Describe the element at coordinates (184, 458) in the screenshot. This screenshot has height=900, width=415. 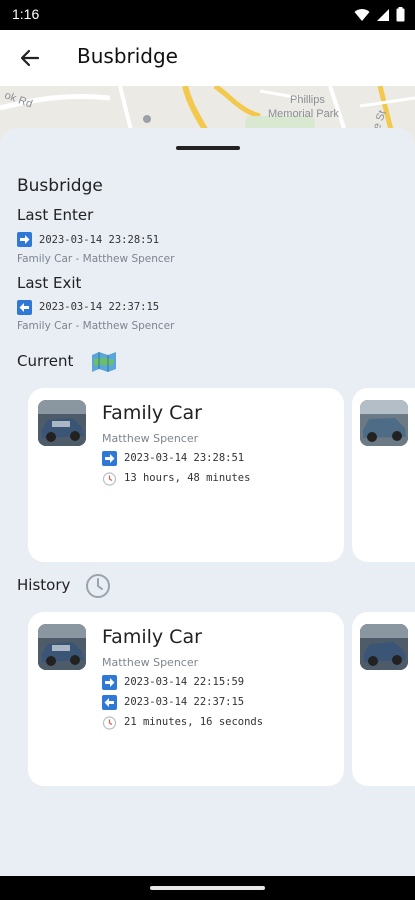
I see `vehicle-enter-time: 2023-03-14 23:28:51` at that location.